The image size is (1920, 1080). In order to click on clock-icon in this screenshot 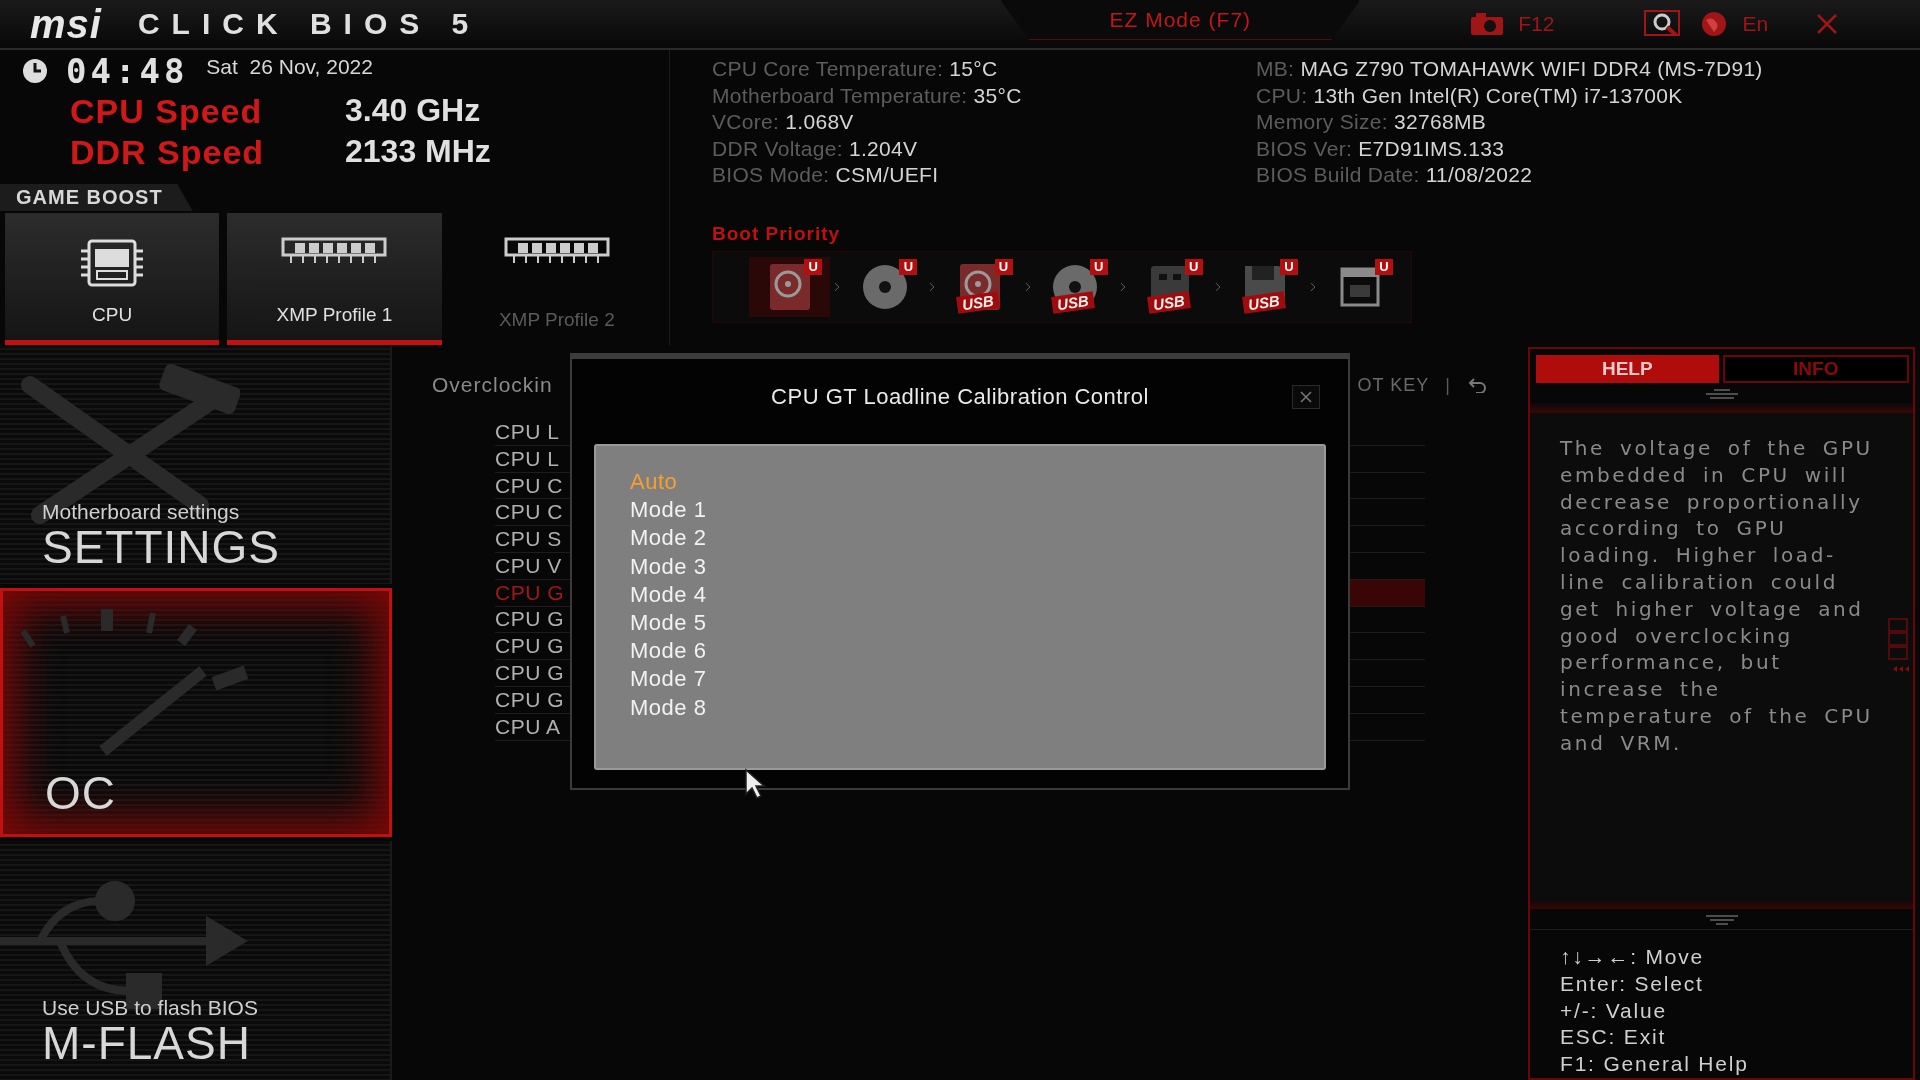, I will do `click(35, 71)`.